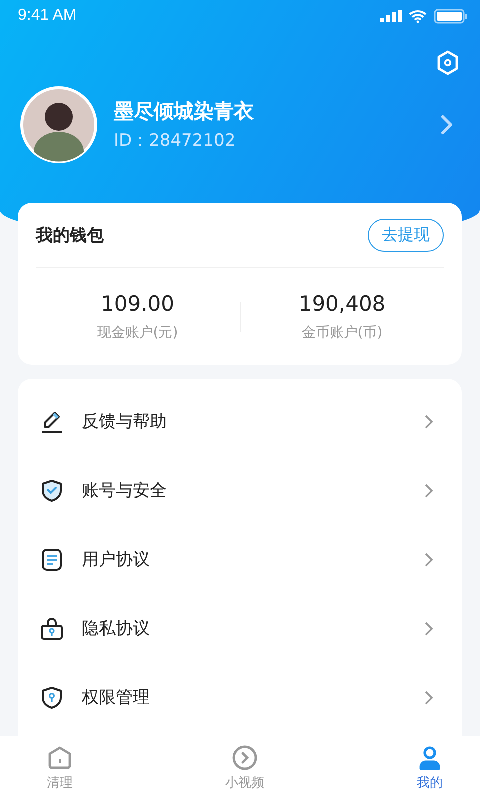 The width and height of the screenshot is (480, 800). I want to click on account-balance: 190,408, so click(342, 304).